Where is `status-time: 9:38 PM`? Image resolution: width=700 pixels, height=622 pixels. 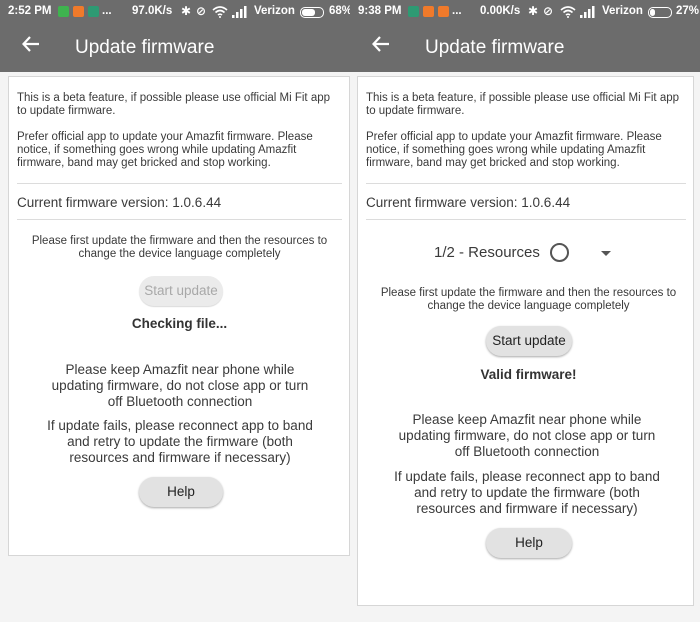
status-time: 9:38 PM is located at coordinates (380, 11).